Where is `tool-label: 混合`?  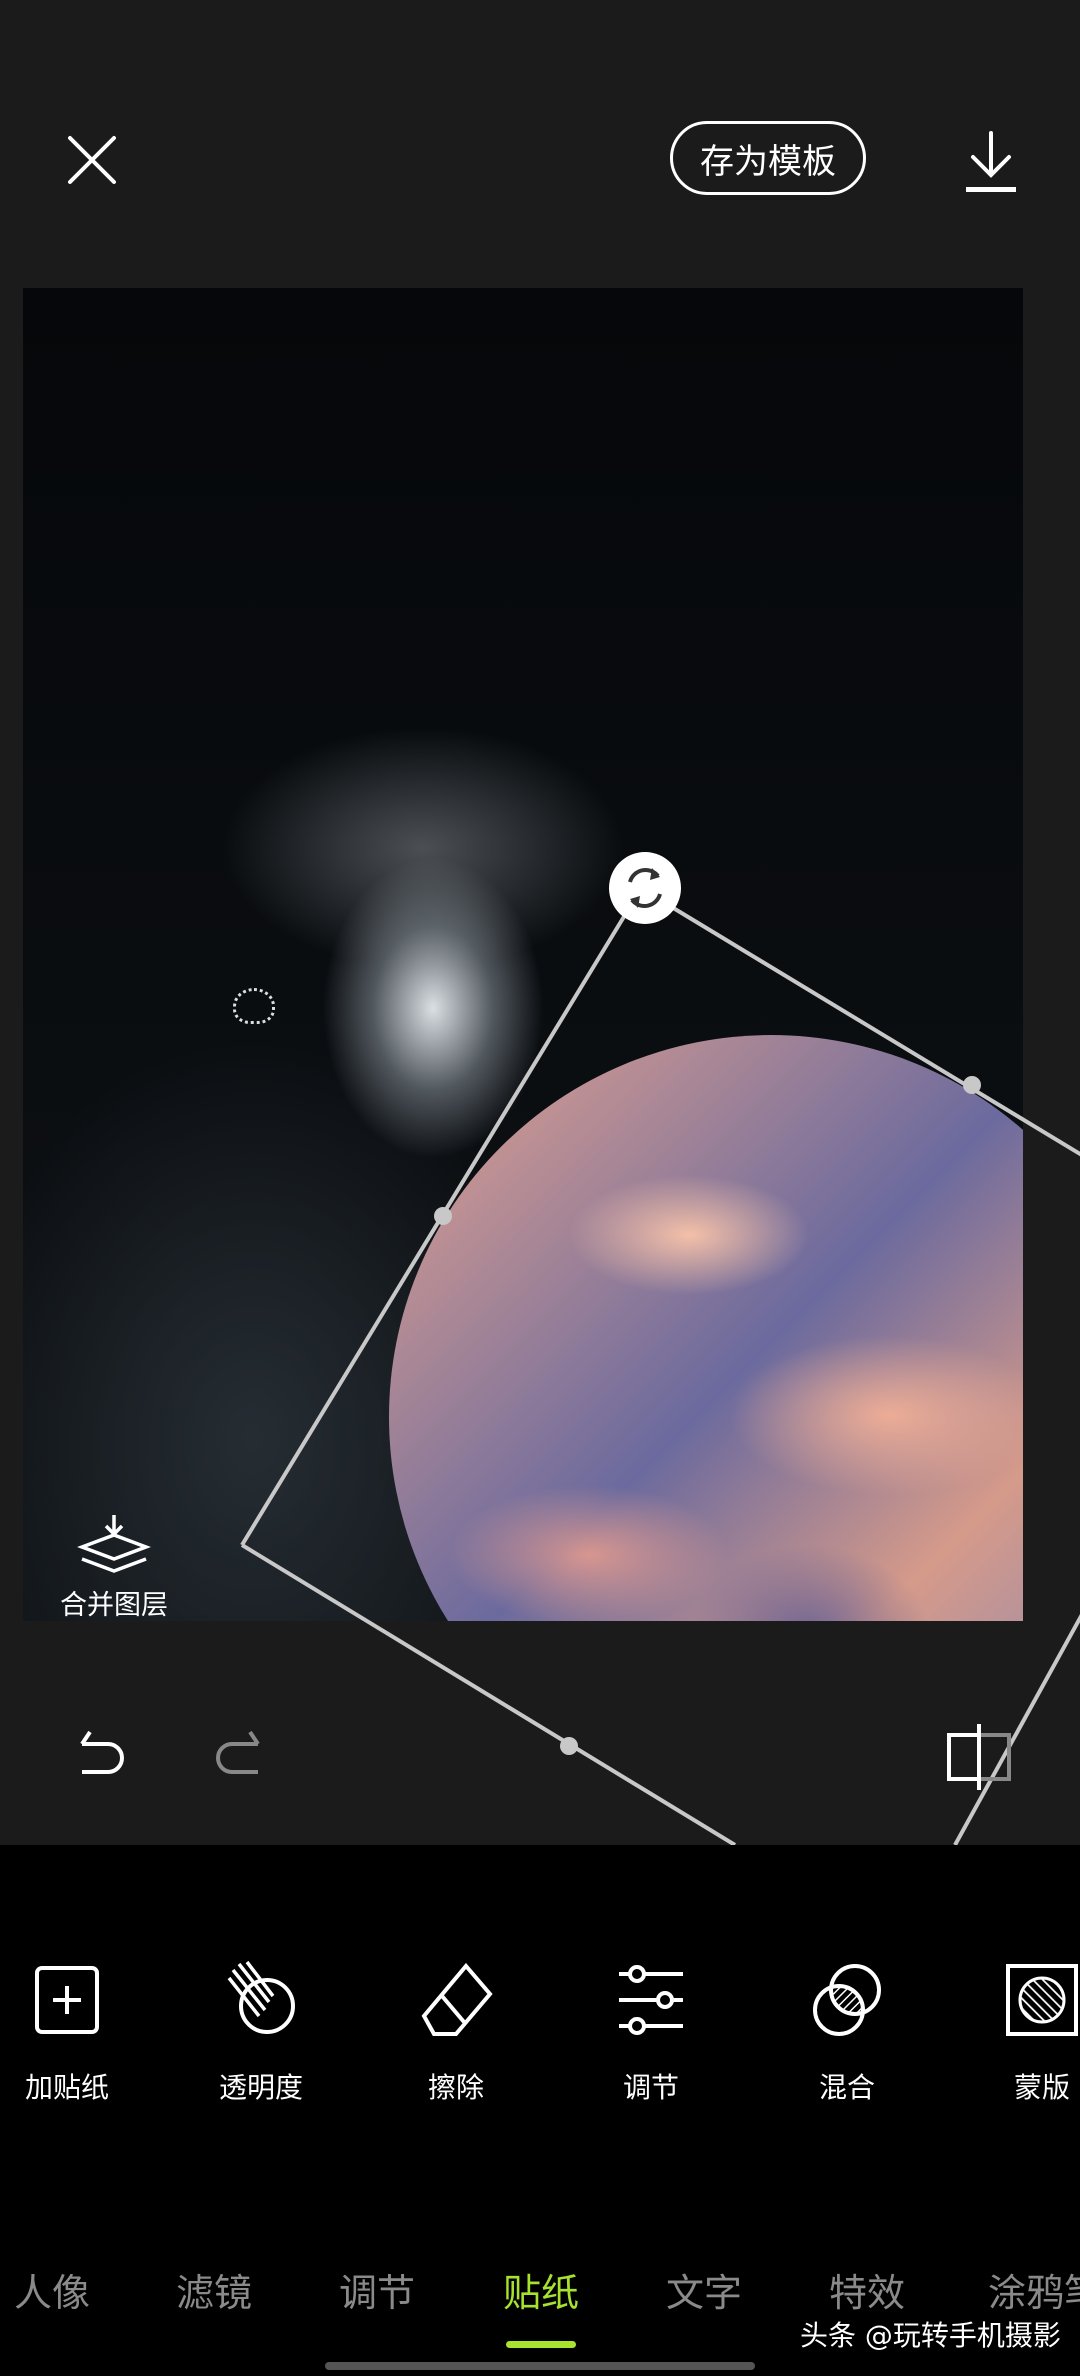 tool-label: 混合 is located at coordinates (846, 2087).